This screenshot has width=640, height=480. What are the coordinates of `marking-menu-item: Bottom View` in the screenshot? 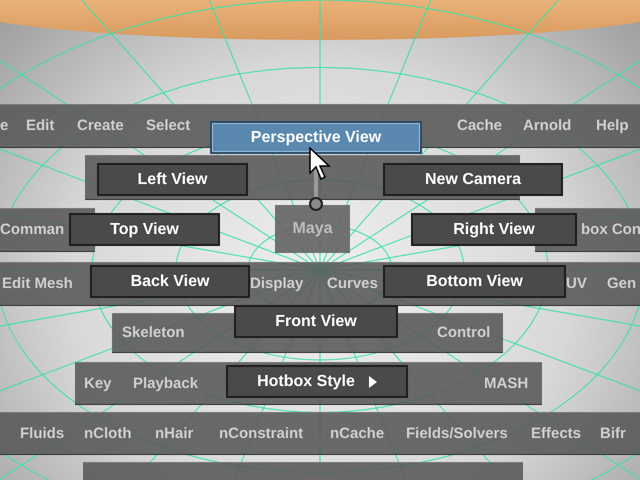 It's located at (474, 281).